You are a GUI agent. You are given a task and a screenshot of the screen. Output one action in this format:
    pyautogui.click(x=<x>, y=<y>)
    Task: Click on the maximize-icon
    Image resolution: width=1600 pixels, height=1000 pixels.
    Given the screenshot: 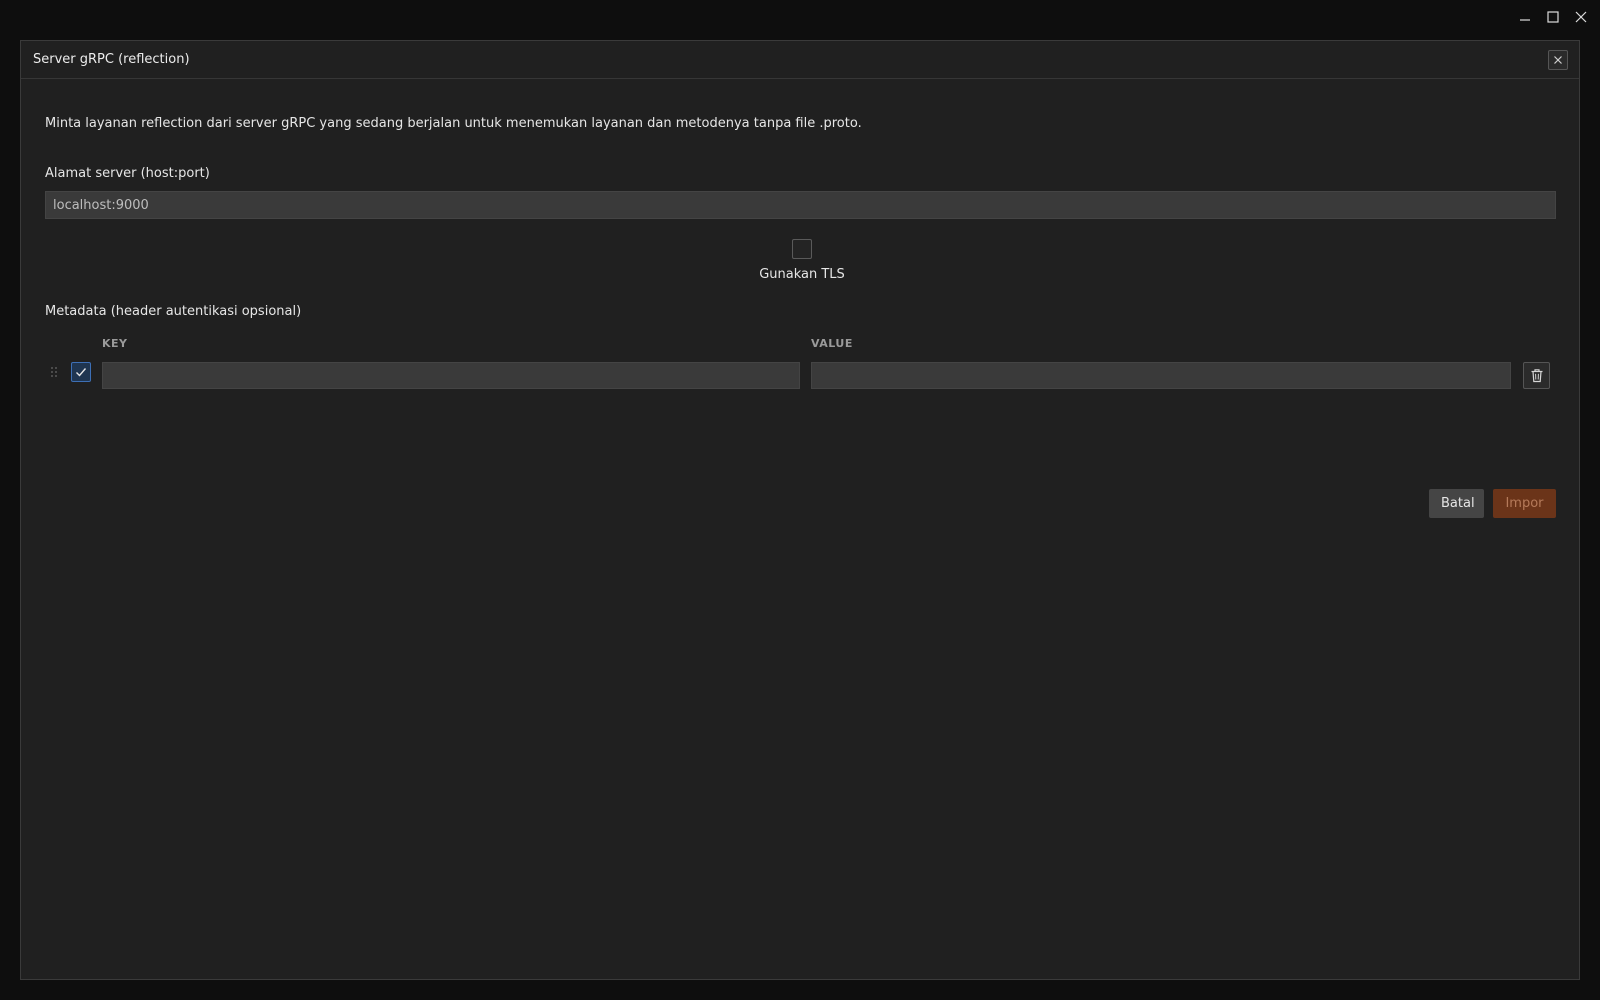 What is the action you would take?
    pyautogui.click(x=1553, y=17)
    